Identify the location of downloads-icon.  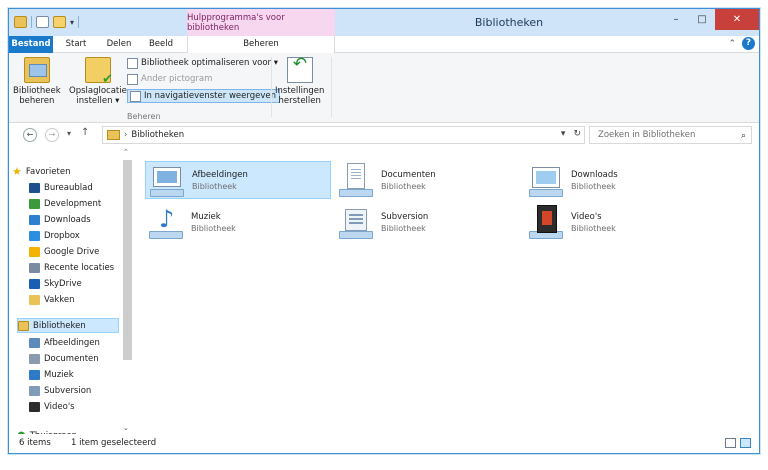
(34, 219).